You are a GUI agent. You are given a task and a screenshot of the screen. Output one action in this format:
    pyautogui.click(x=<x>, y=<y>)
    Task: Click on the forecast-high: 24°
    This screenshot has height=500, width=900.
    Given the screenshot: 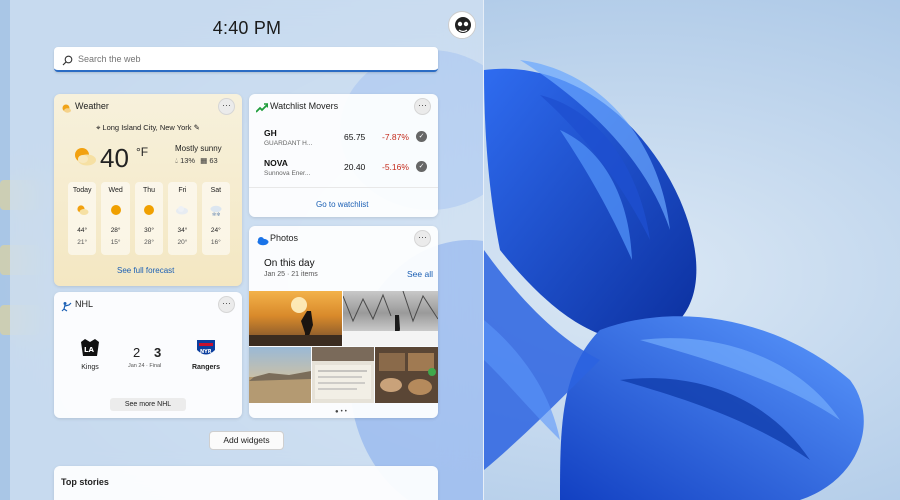 What is the action you would take?
    pyautogui.click(x=215, y=230)
    